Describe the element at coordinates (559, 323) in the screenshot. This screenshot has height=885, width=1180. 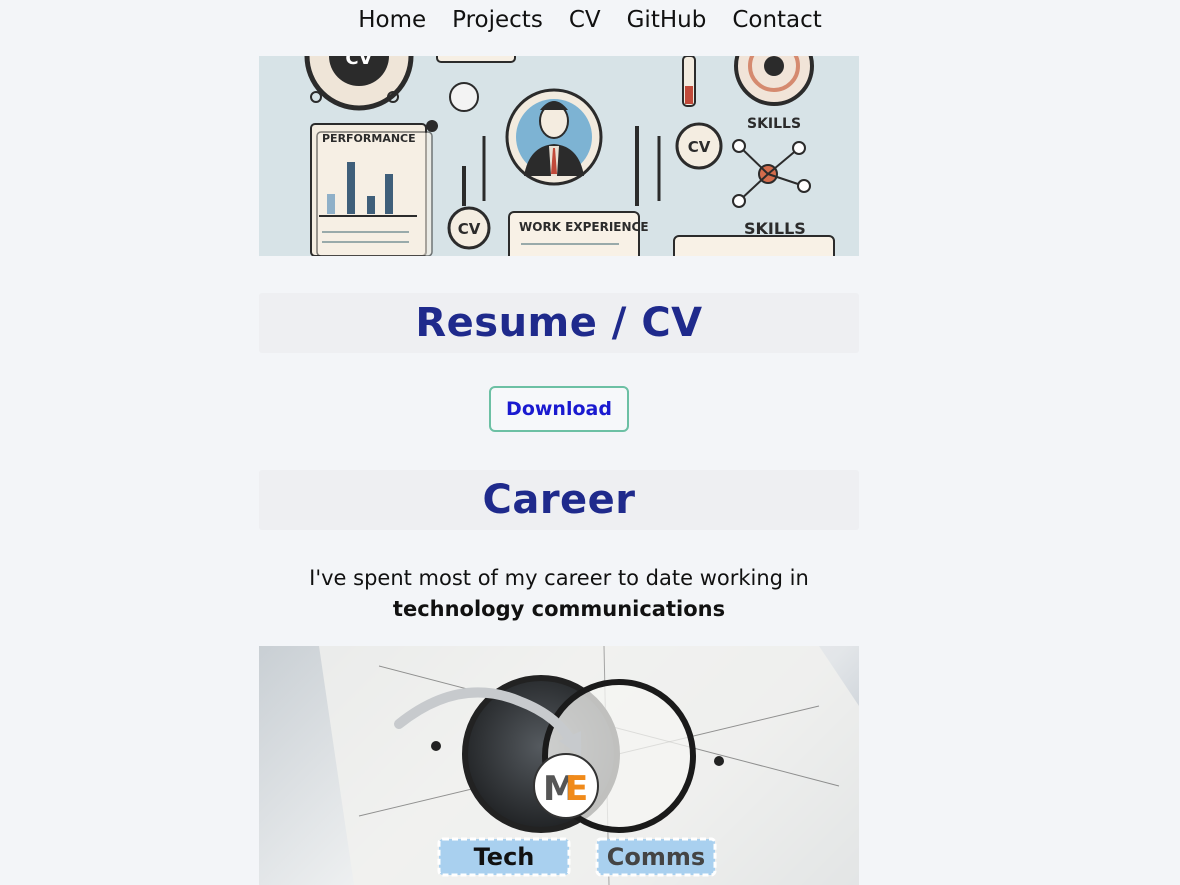
I see `resume-section-title: Resume / CV` at that location.